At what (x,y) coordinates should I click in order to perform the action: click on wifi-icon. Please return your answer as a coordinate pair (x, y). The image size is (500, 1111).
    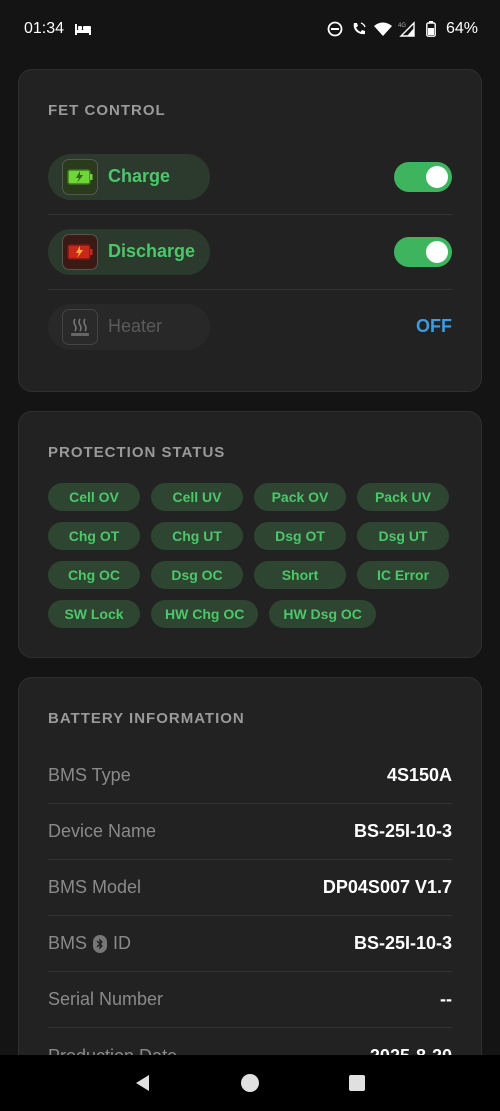
    Looking at the image, I should click on (382, 29).